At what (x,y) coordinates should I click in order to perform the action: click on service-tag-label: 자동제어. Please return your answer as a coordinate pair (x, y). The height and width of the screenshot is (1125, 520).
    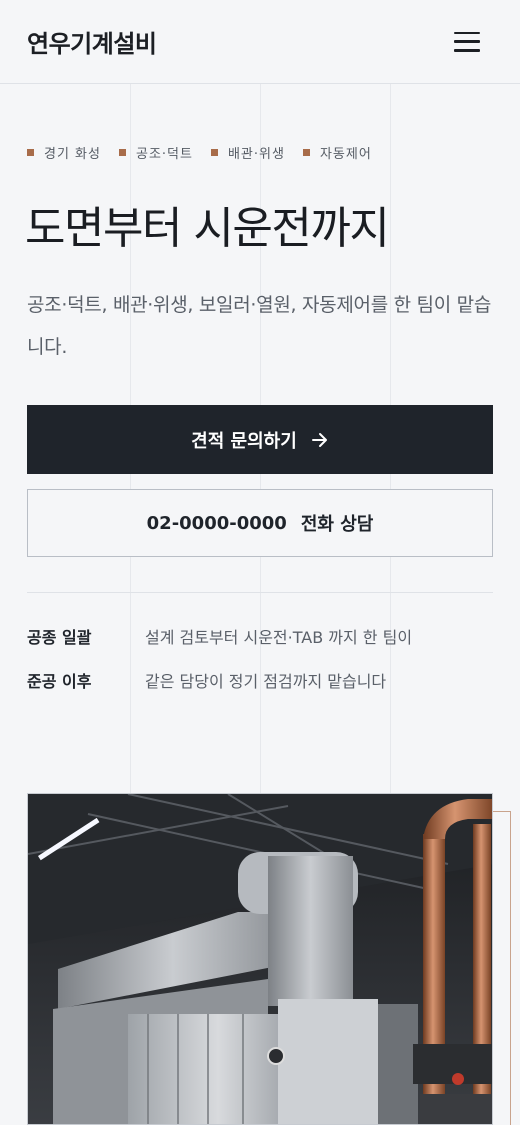
    Looking at the image, I should click on (345, 154).